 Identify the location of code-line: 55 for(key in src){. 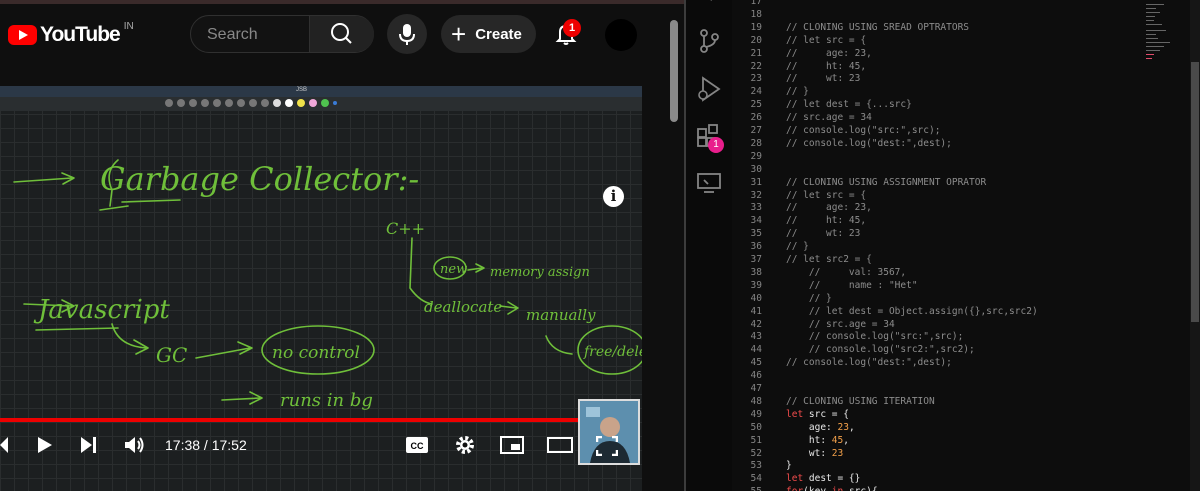
(938, 488).